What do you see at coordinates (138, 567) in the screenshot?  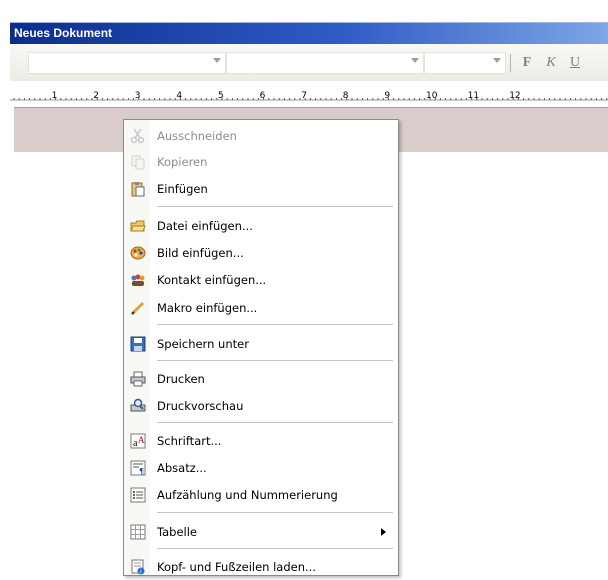 I see `header-footer-icon: i` at bounding box center [138, 567].